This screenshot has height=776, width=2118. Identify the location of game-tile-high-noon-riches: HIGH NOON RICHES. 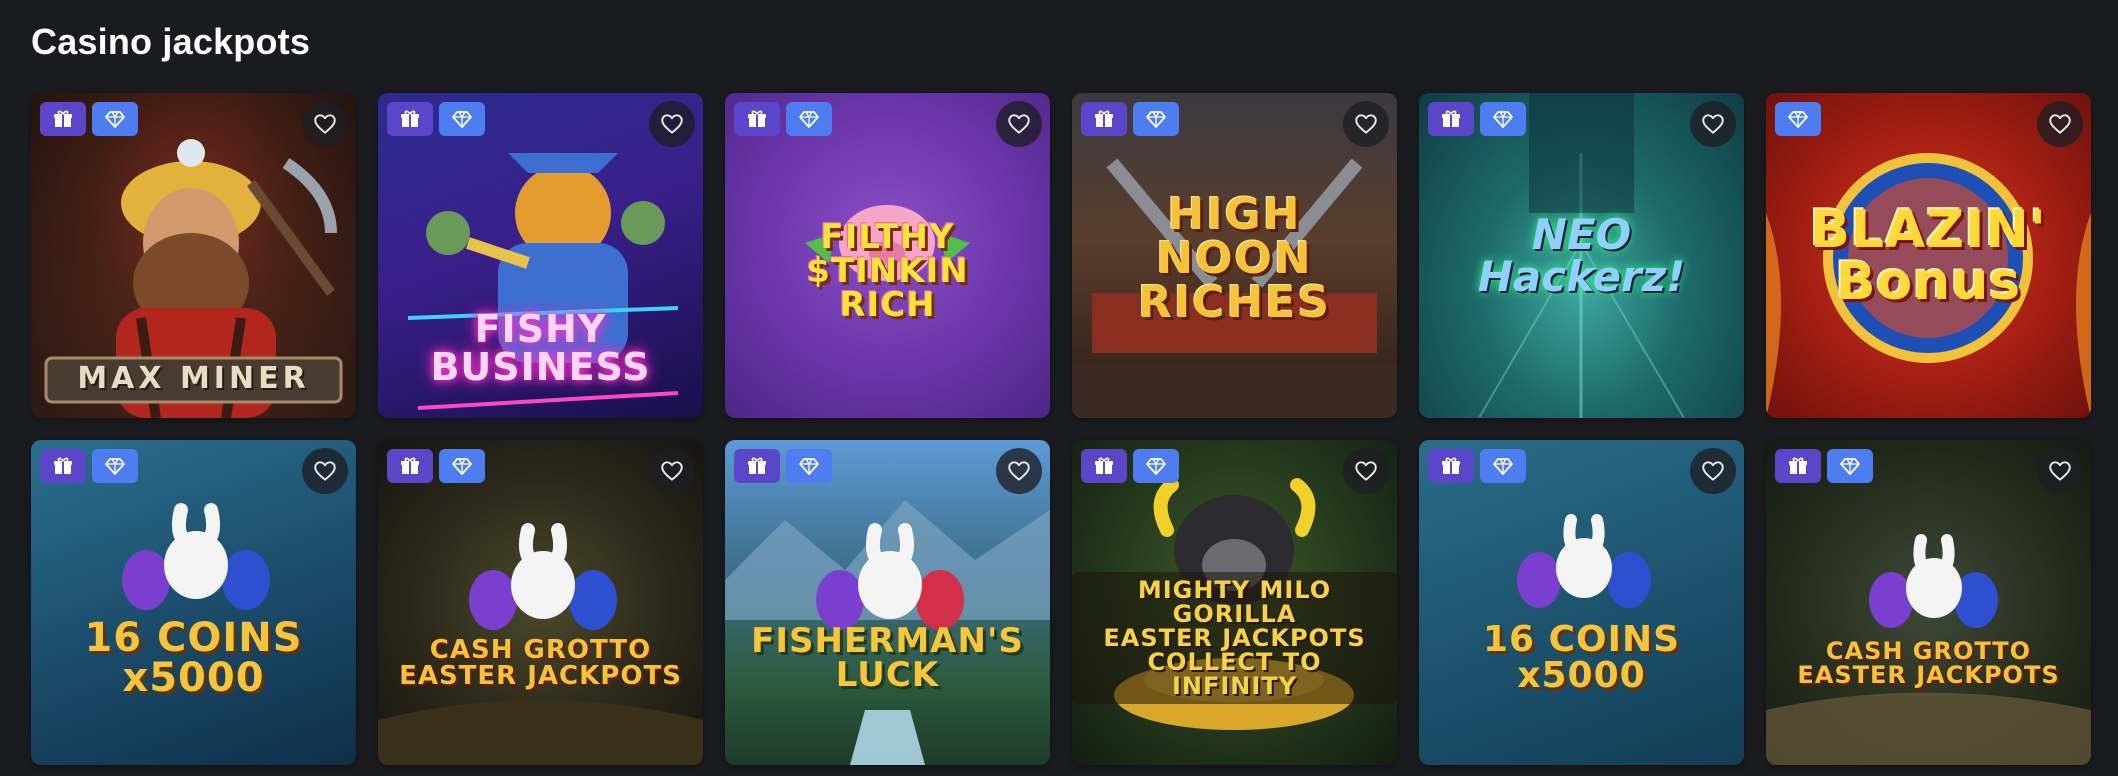
(1234, 255).